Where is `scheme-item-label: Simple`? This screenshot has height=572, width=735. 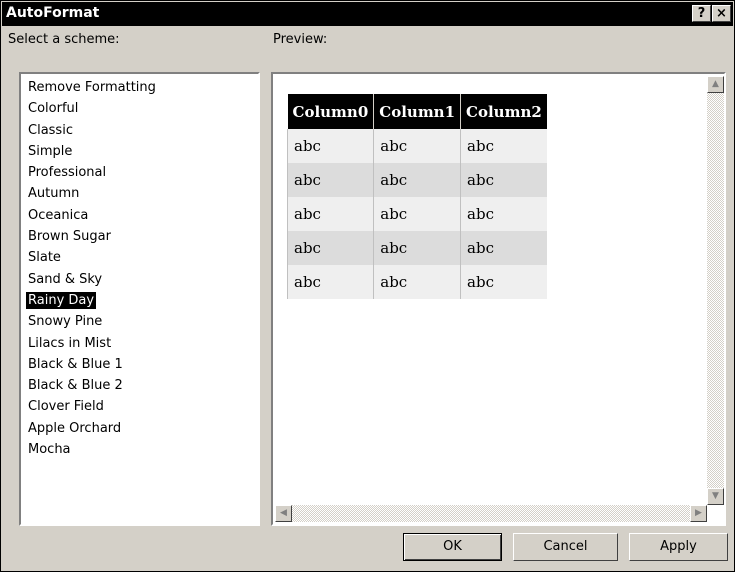 scheme-item-label: Simple is located at coordinates (50, 151).